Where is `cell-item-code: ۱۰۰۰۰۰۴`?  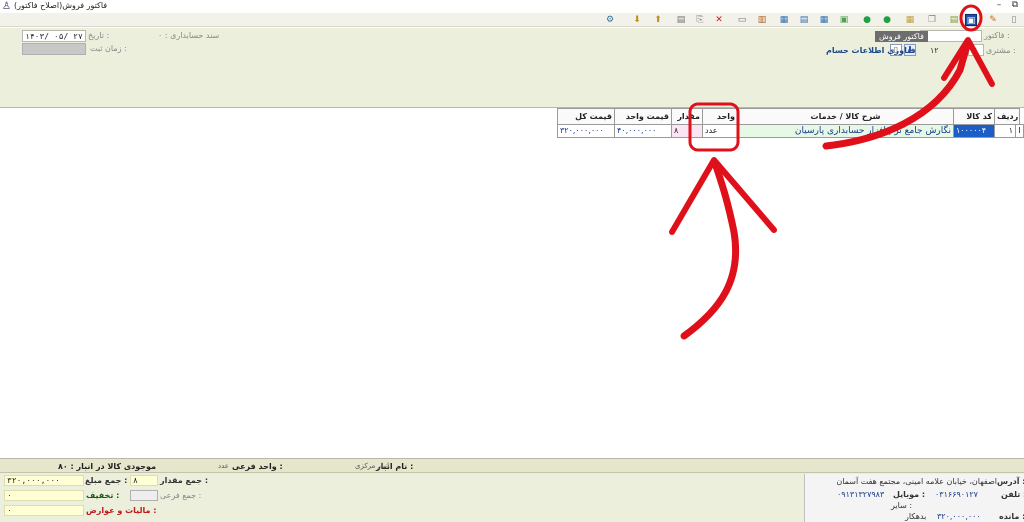 cell-item-code: ۱۰۰۰۰۰۴ is located at coordinates (974, 131).